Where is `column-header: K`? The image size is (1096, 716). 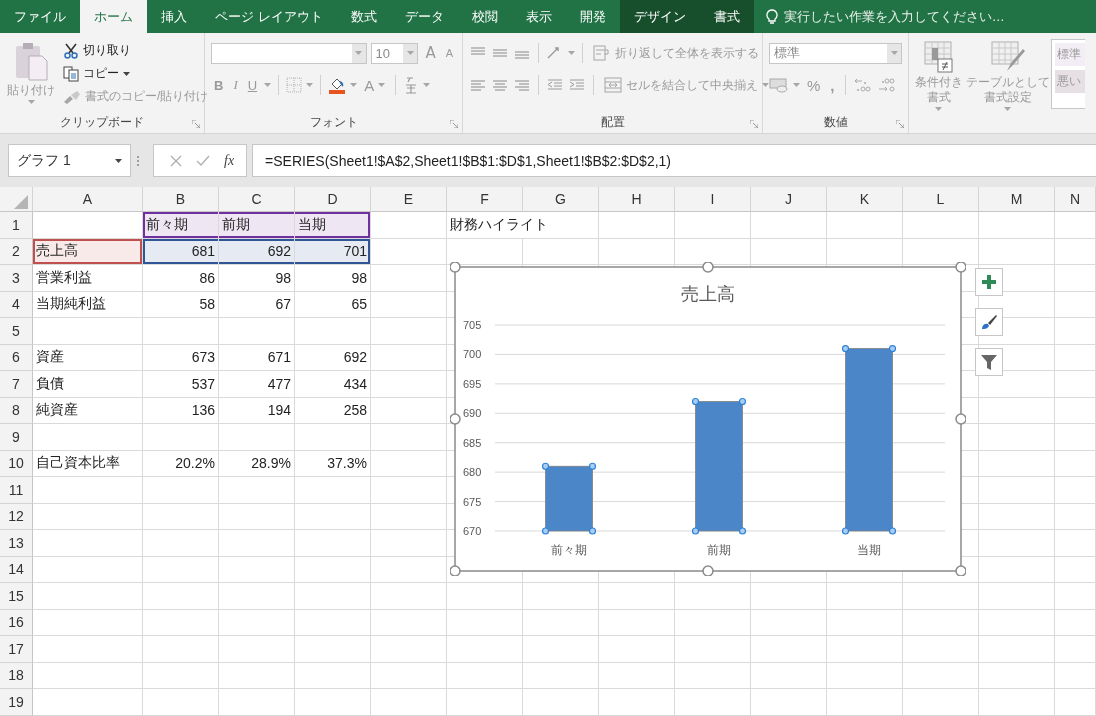 column-header: K is located at coordinates (865, 199).